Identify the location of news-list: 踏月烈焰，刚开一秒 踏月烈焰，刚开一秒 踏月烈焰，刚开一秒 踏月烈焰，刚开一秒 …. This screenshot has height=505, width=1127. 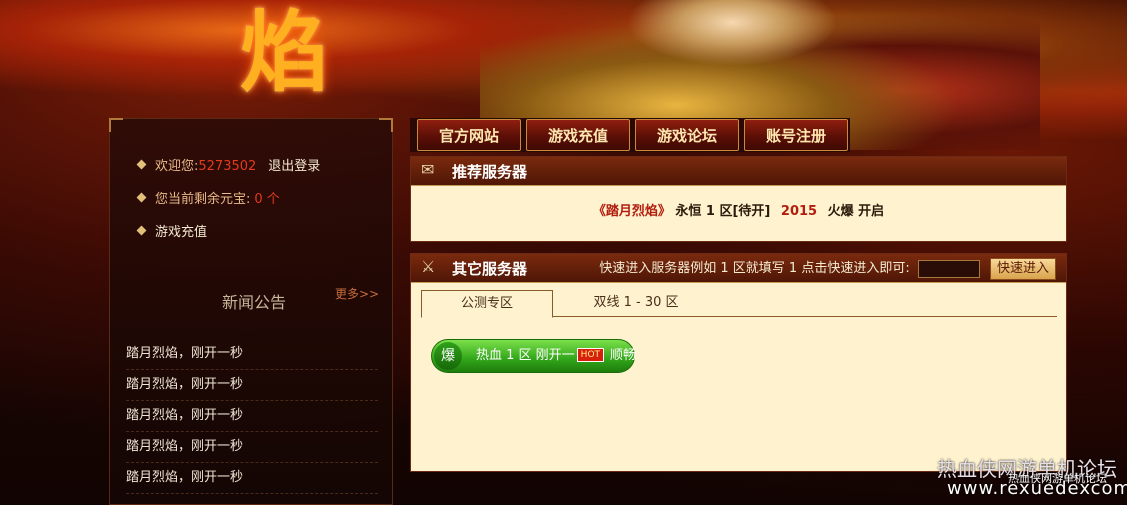
(252, 416).